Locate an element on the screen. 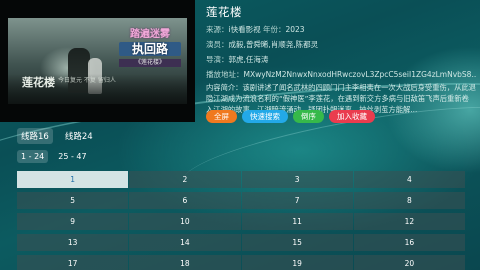 The image size is (480, 270). favorite-button: 加入收藏 is located at coordinates (352, 116).